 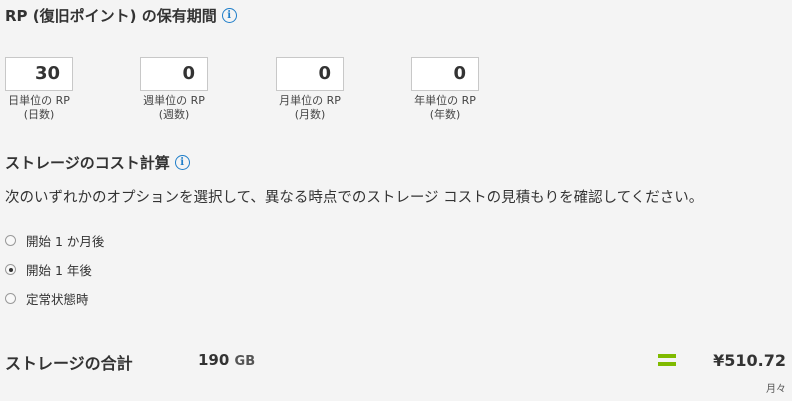 I want to click on yearly-rp-label: 年単位の RP (年数), so click(x=445, y=108).